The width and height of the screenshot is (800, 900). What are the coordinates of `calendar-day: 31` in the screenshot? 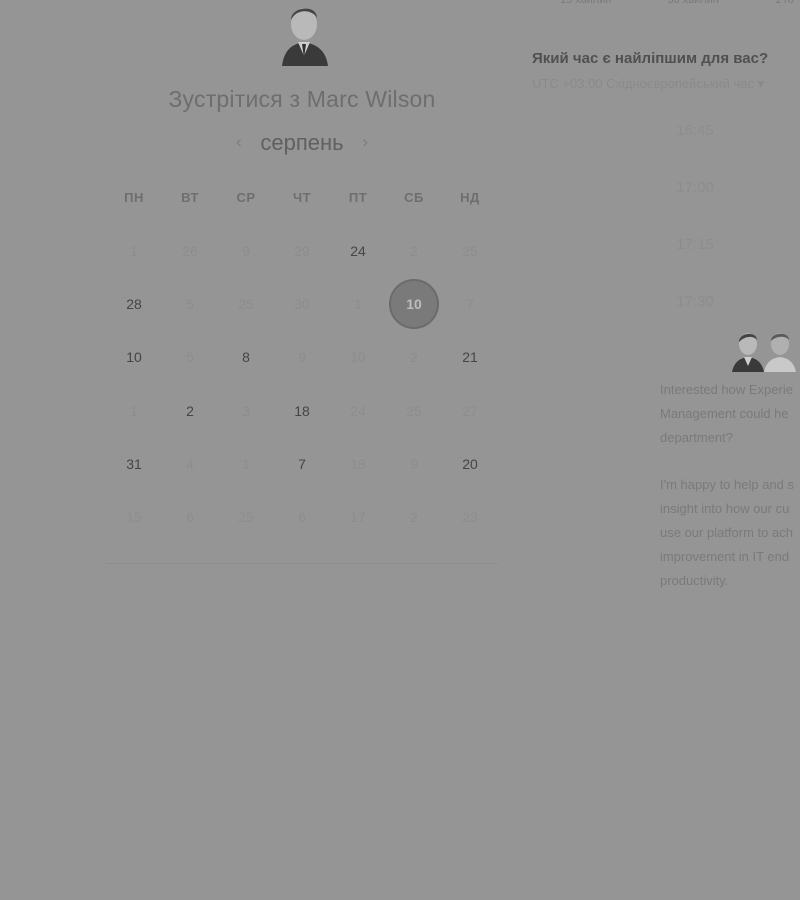 It's located at (134, 463).